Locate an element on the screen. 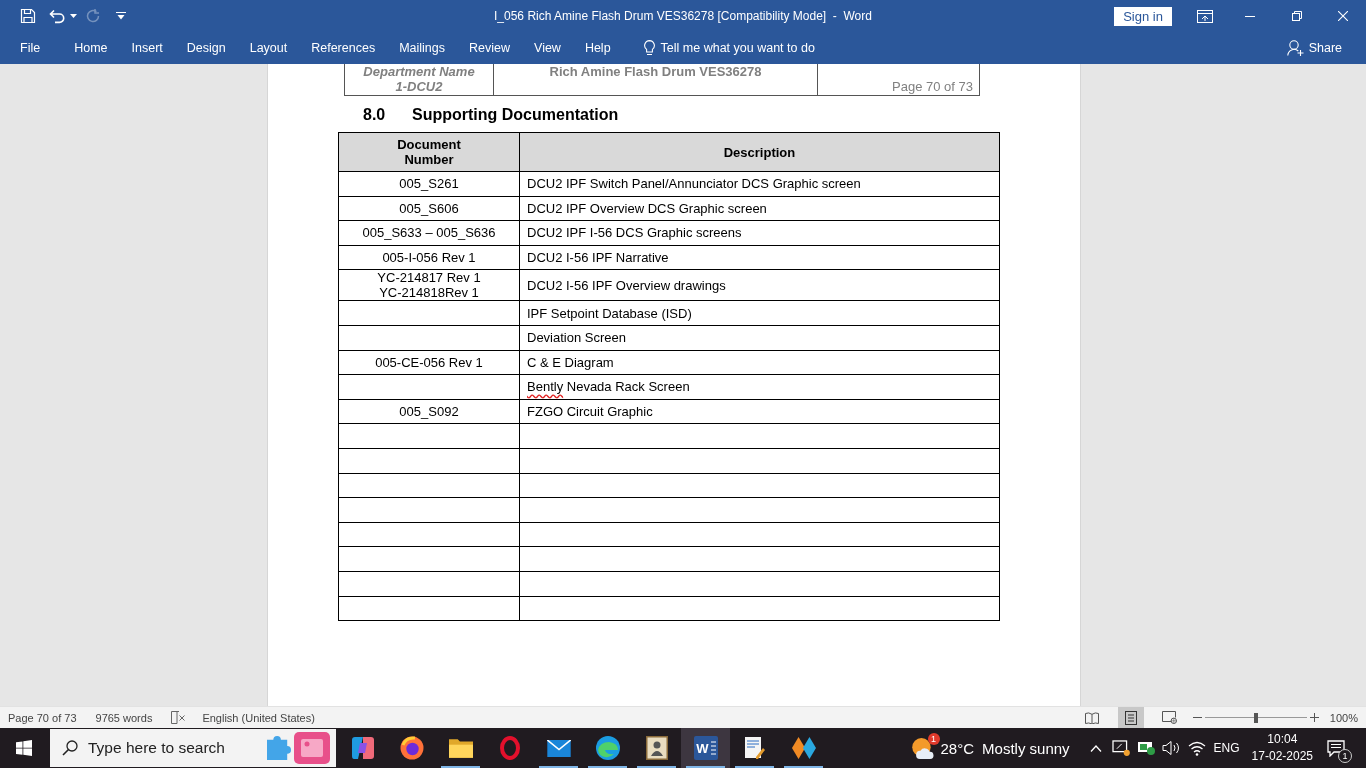  windows-logo-icon is located at coordinates (24, 748).